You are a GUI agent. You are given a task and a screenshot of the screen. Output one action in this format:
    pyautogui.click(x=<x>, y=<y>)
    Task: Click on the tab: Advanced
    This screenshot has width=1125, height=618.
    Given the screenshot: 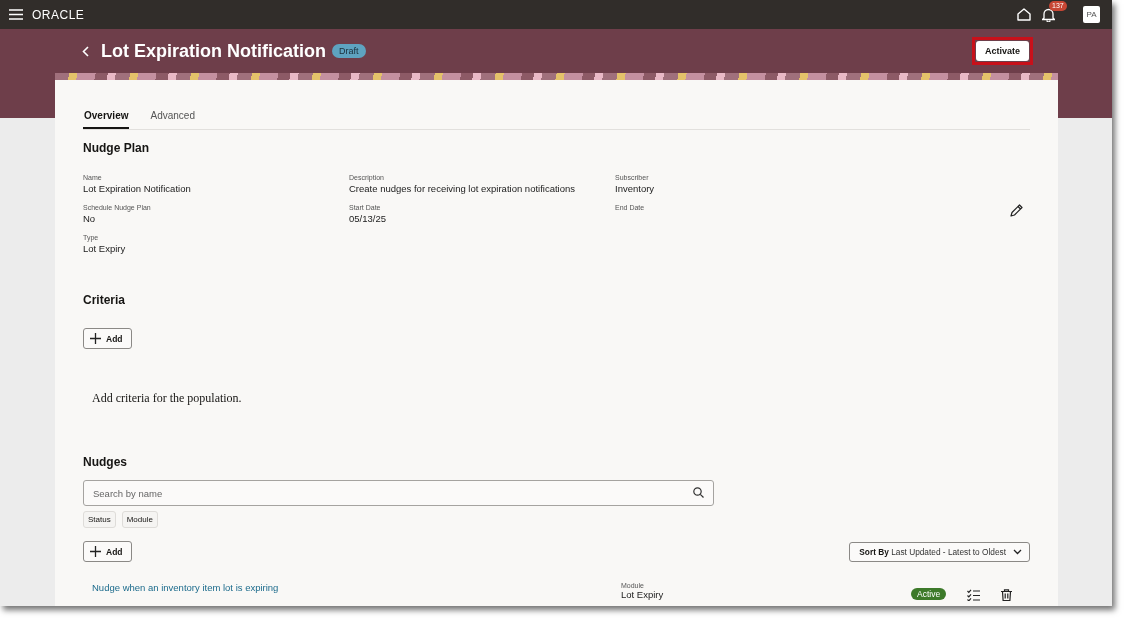 What is the action you would take?
    pyautogui.click(x=172, y=119)
    